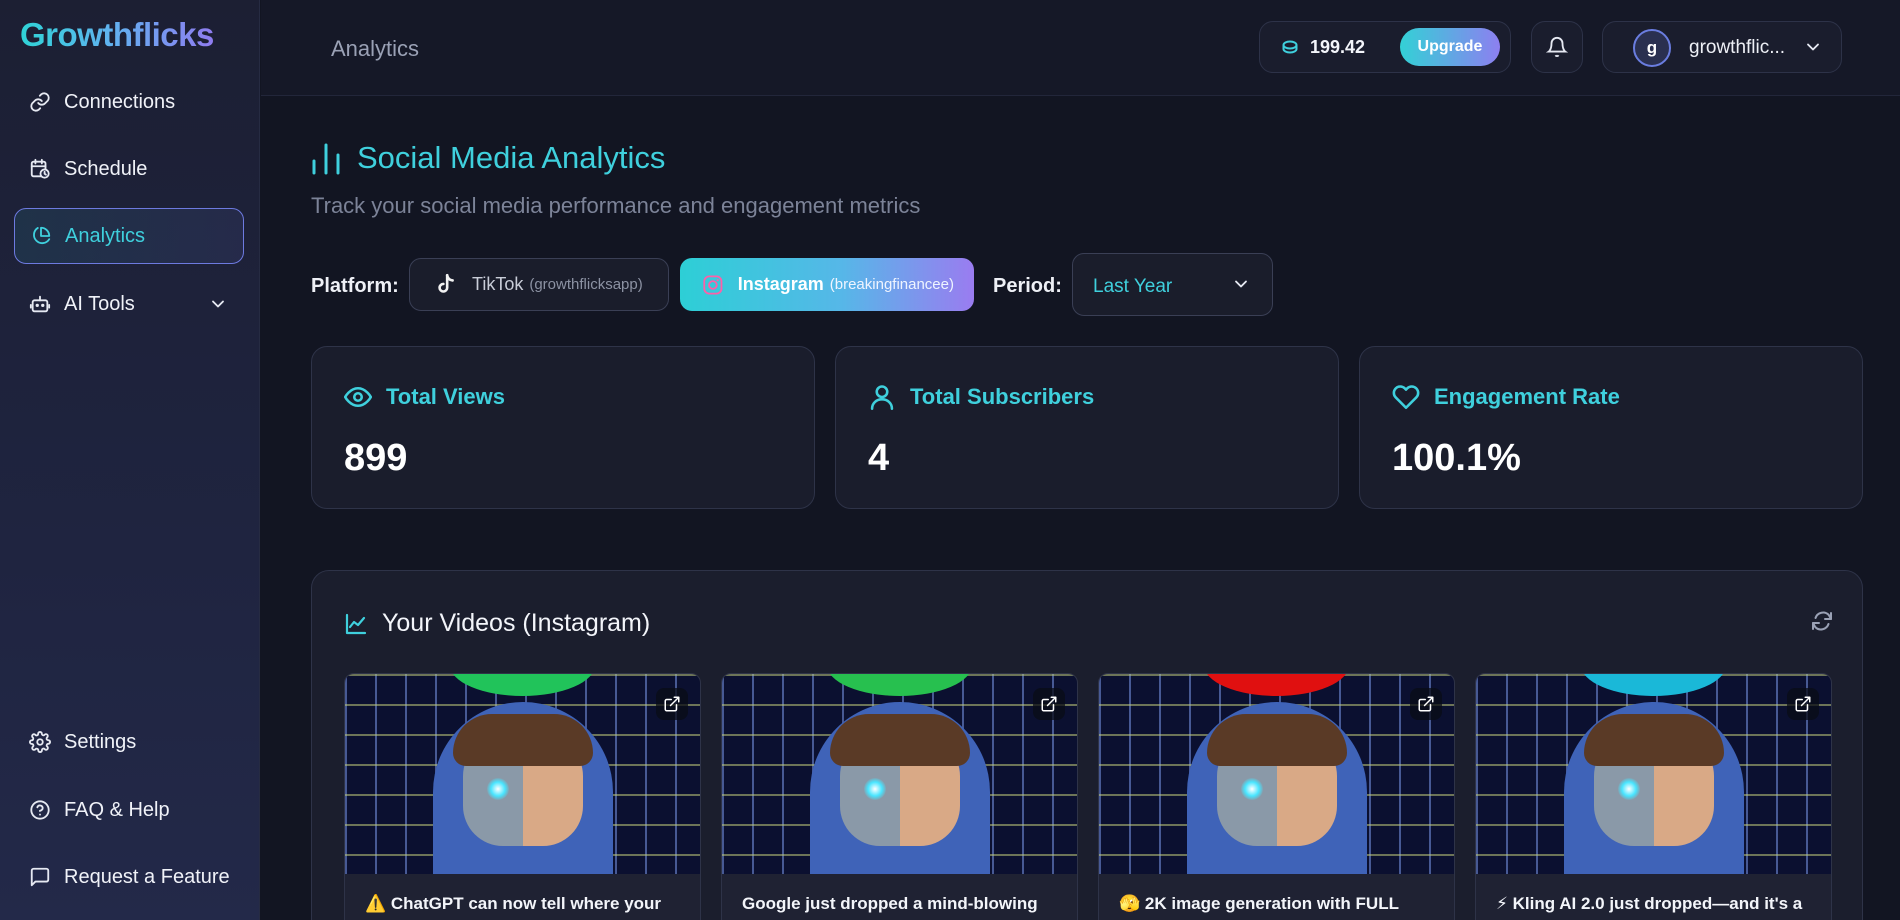  I want to click on sidebar-item-schedule: Schedule, so click(129, 169).